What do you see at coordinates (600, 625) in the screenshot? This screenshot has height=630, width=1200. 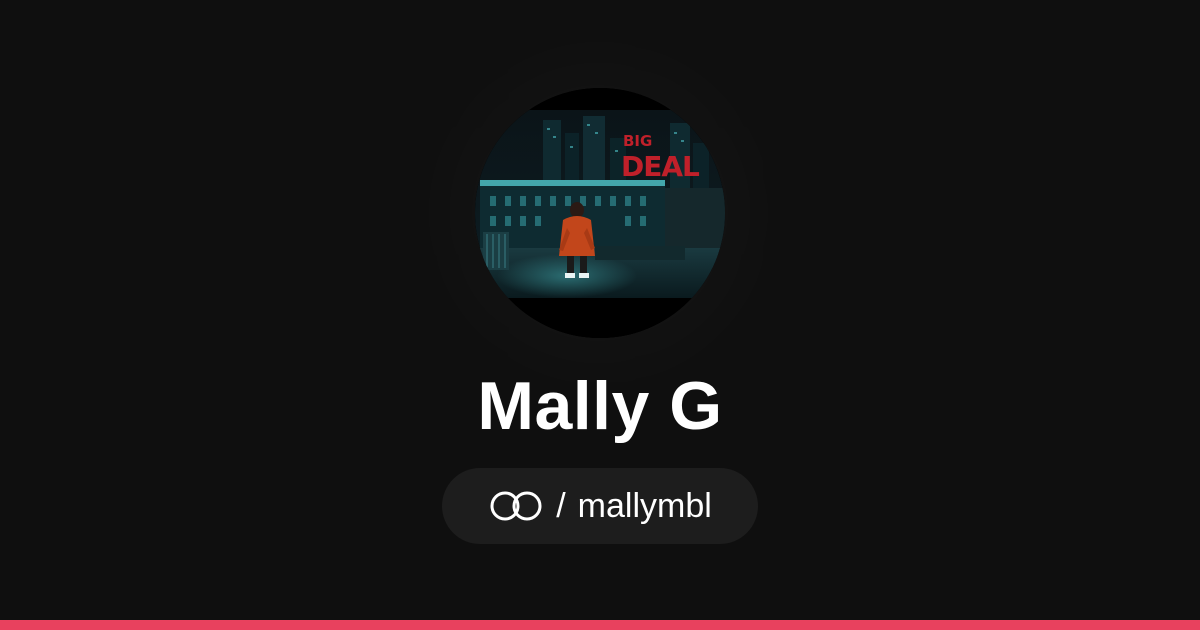 I see `accent-bar` at bounding box center [600, 625].